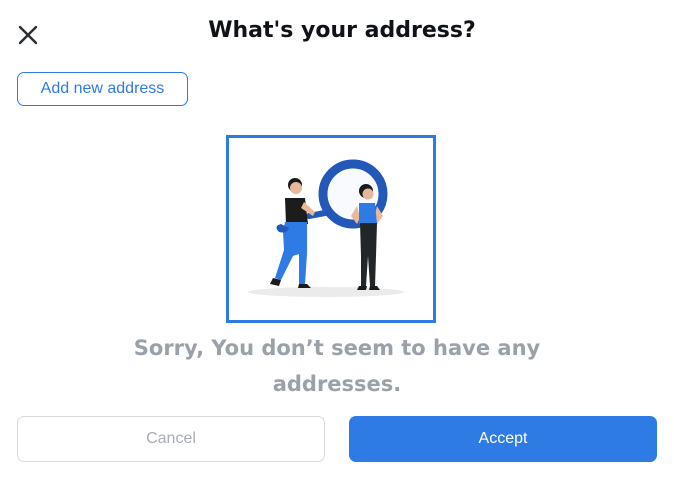  What do you see at coordinates (342, 30) in the screenshot?
I see `dialog-title: What's your address?` at bounding box center [342, 30].